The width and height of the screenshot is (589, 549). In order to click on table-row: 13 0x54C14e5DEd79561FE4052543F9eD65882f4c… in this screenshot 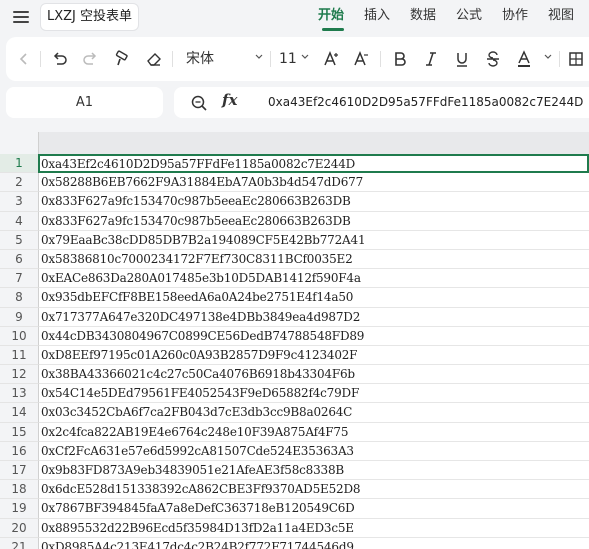, I will do `click(294, 394)`.